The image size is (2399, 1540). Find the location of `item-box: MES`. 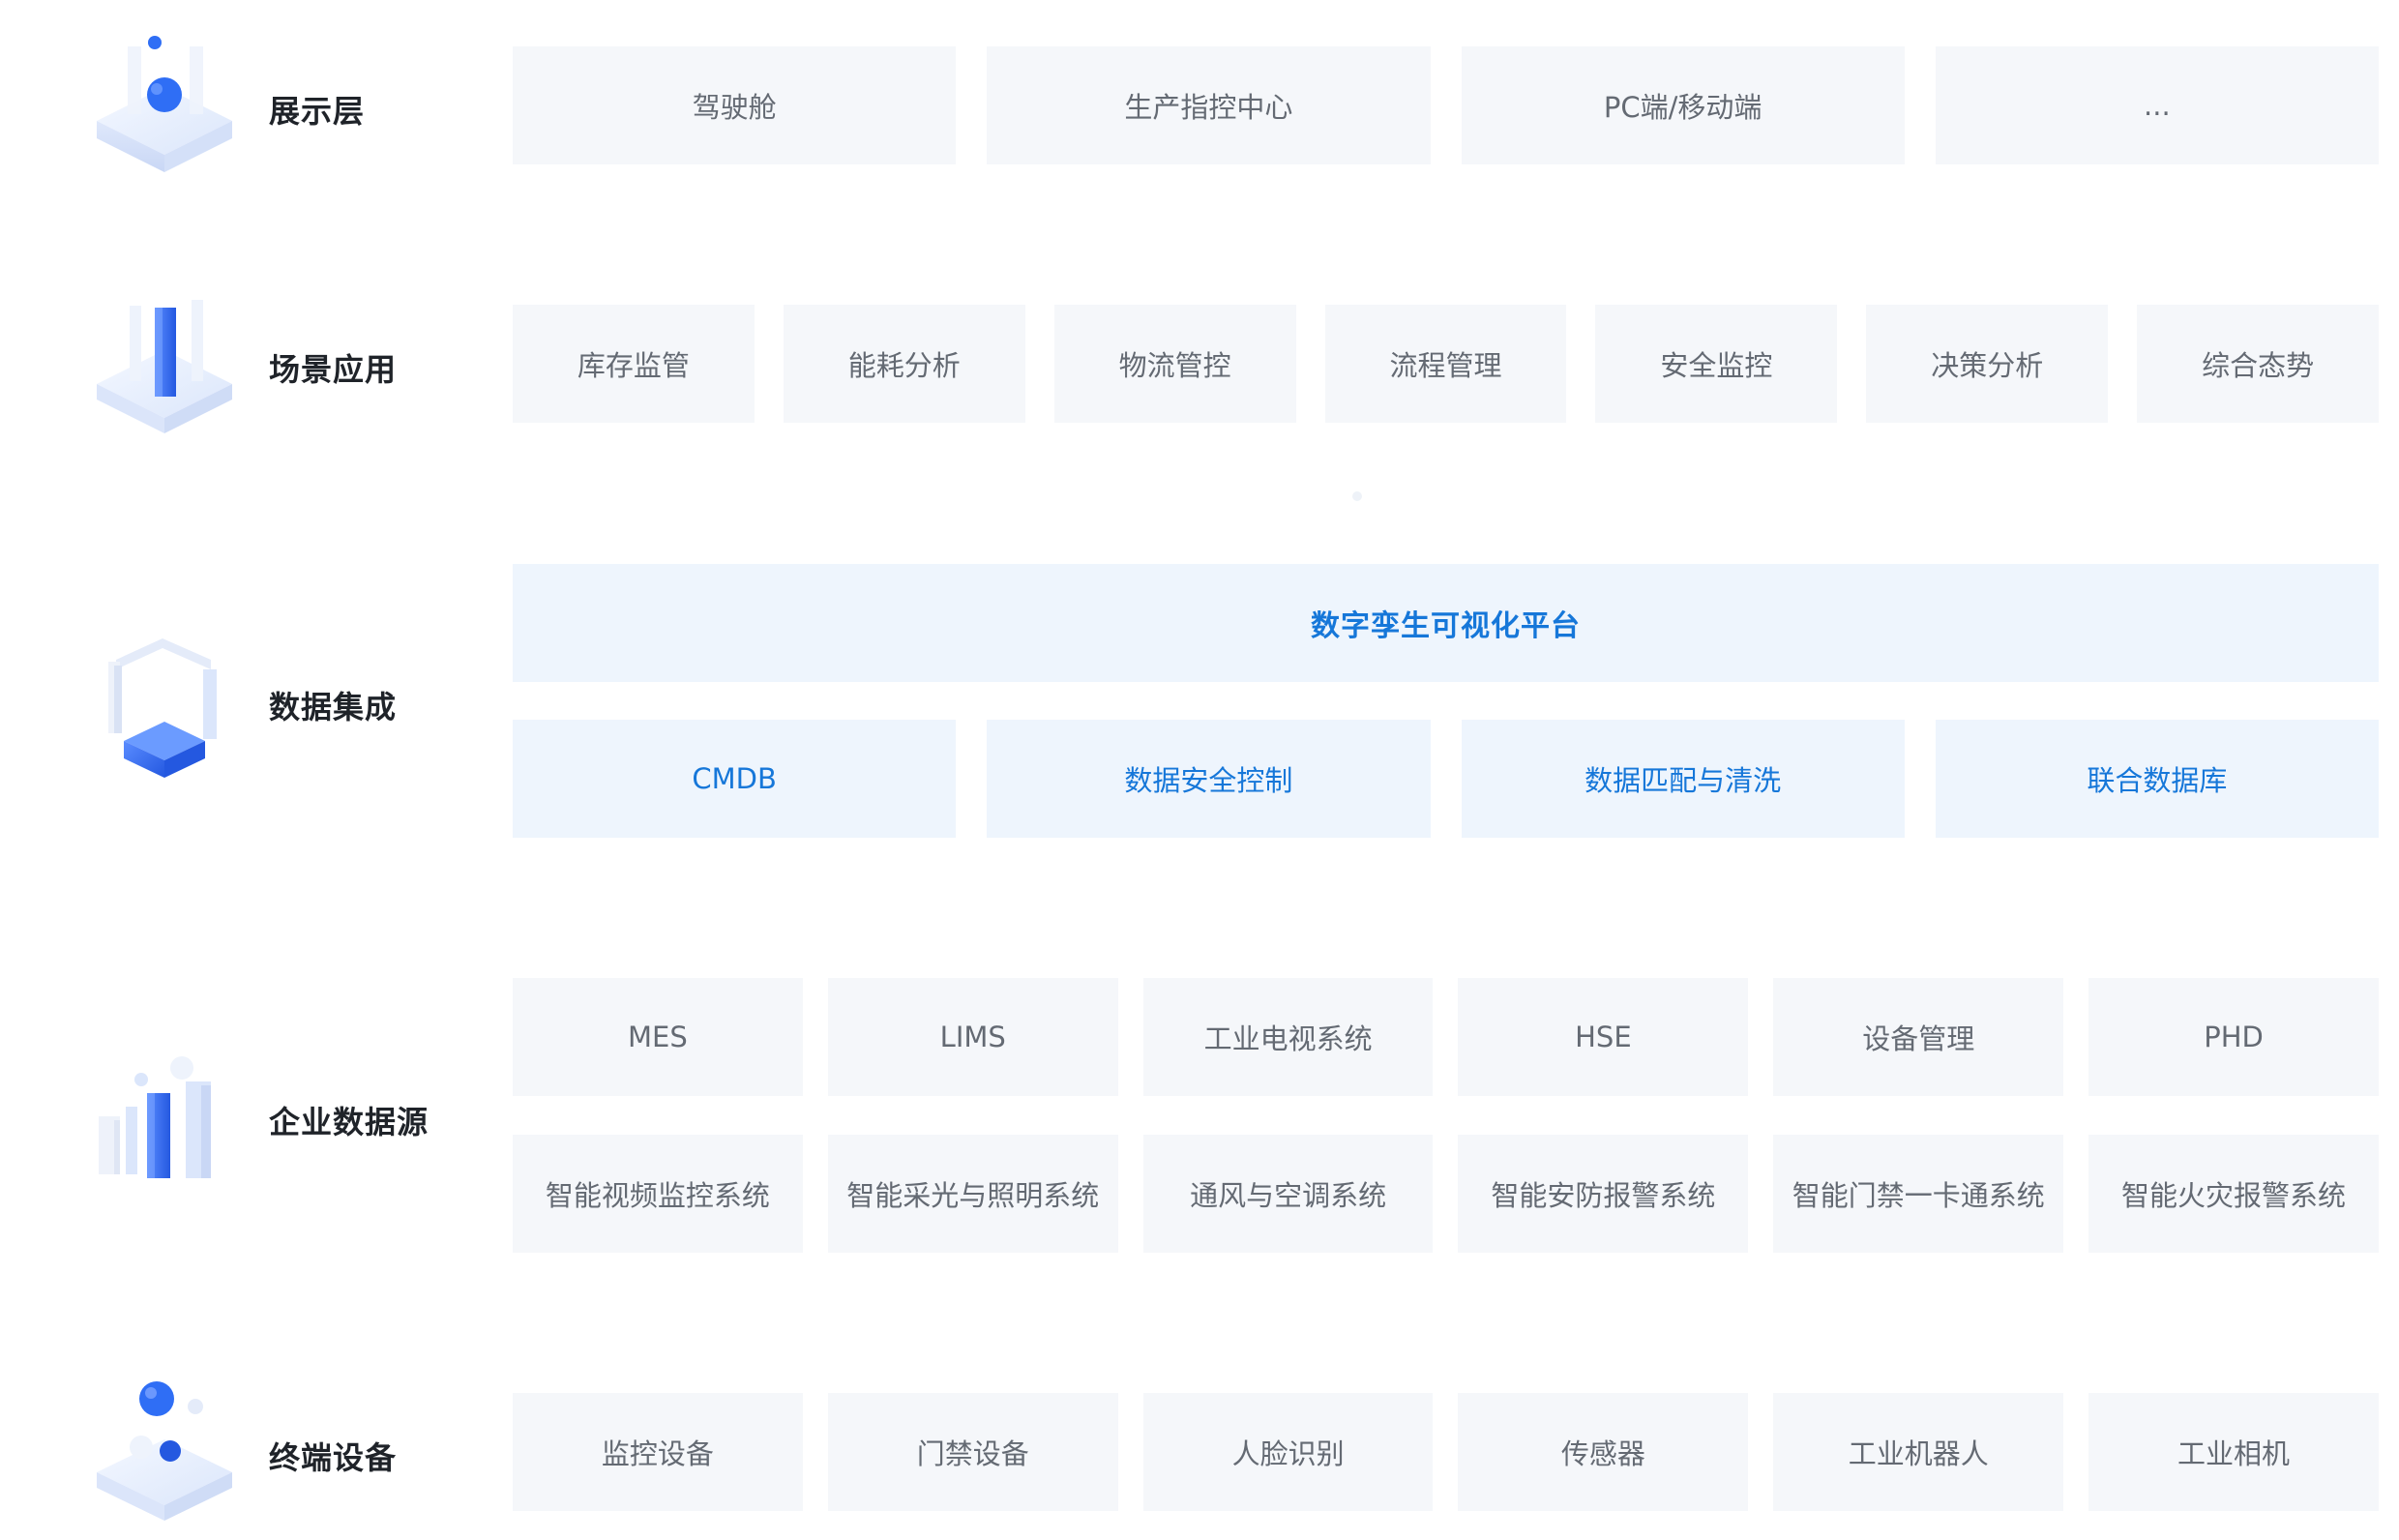

item-box: MES is located at coordinates (658, 1037).